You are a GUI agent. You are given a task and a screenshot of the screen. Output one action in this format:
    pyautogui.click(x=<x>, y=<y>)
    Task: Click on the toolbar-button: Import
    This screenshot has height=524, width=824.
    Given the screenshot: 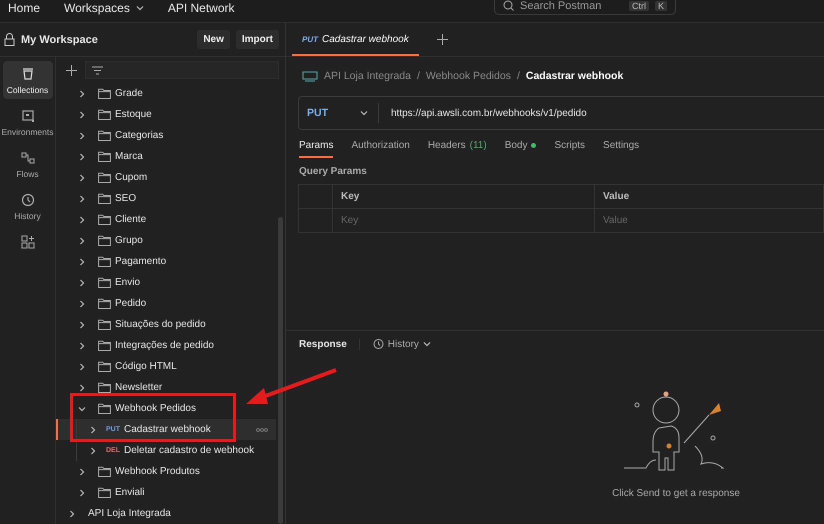 What is the action you would take?
    pyautogui.click(x=257, y=39)
    